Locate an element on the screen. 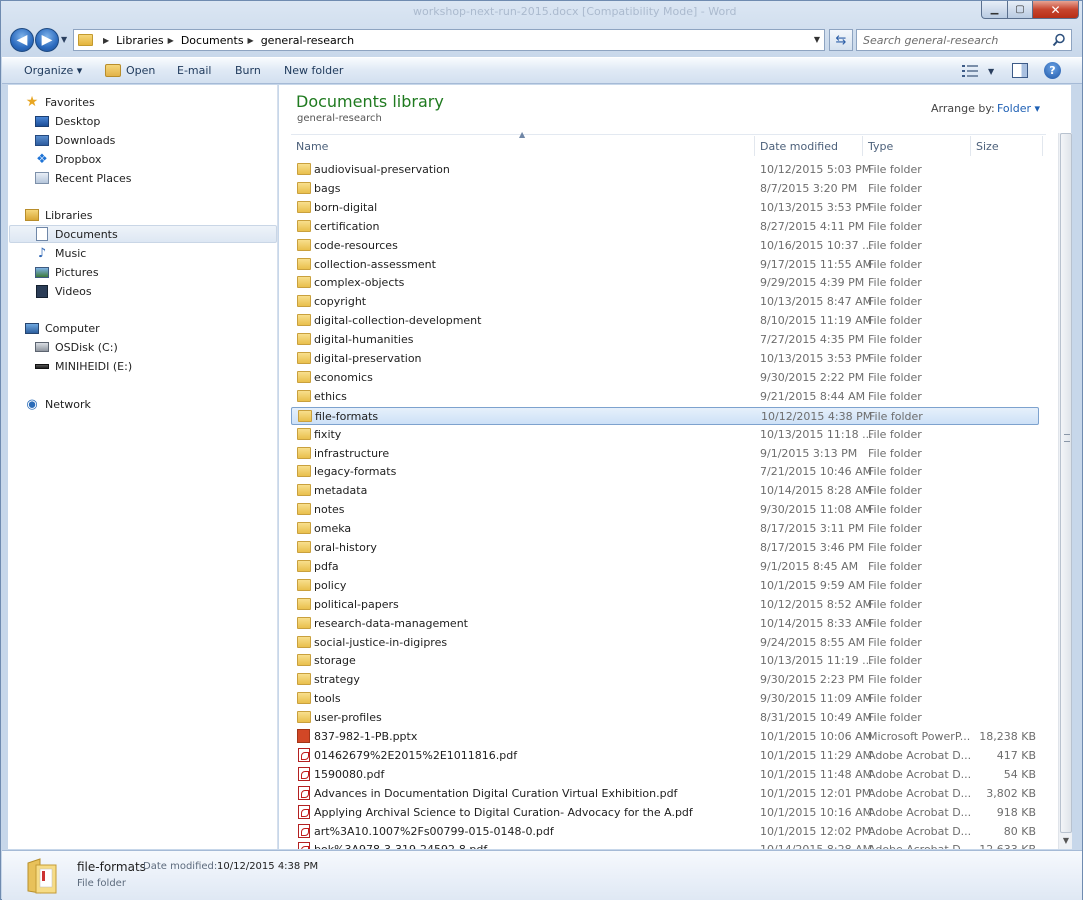 This screenshot has width=1083, height=900. libraries-icon is located at coordinates (32, 215).